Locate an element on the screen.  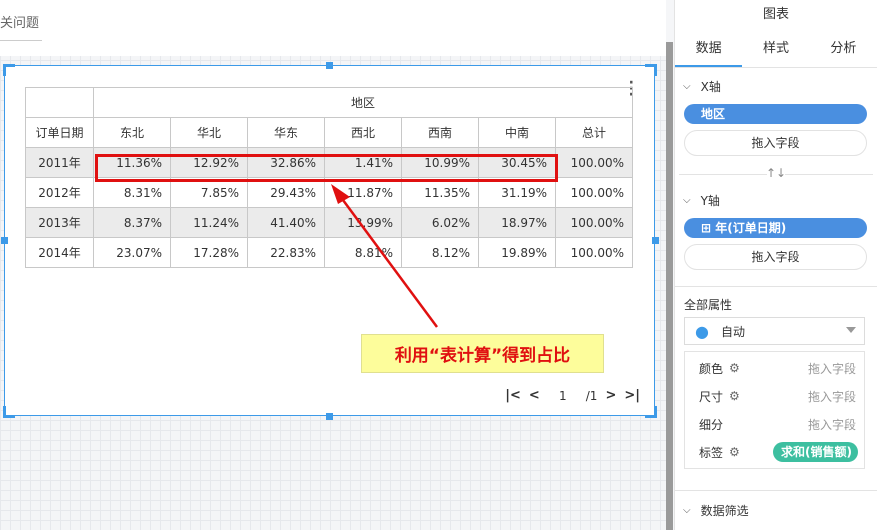
value-cell: 8.81% is located at coordinates (363, 252).